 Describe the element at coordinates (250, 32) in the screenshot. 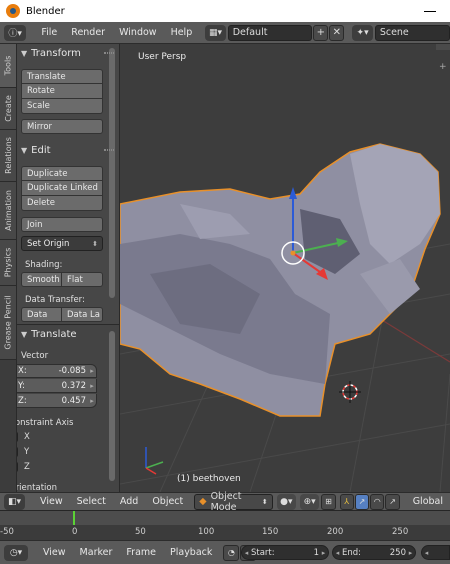

I see `screen-layout-name: Default` at that location.